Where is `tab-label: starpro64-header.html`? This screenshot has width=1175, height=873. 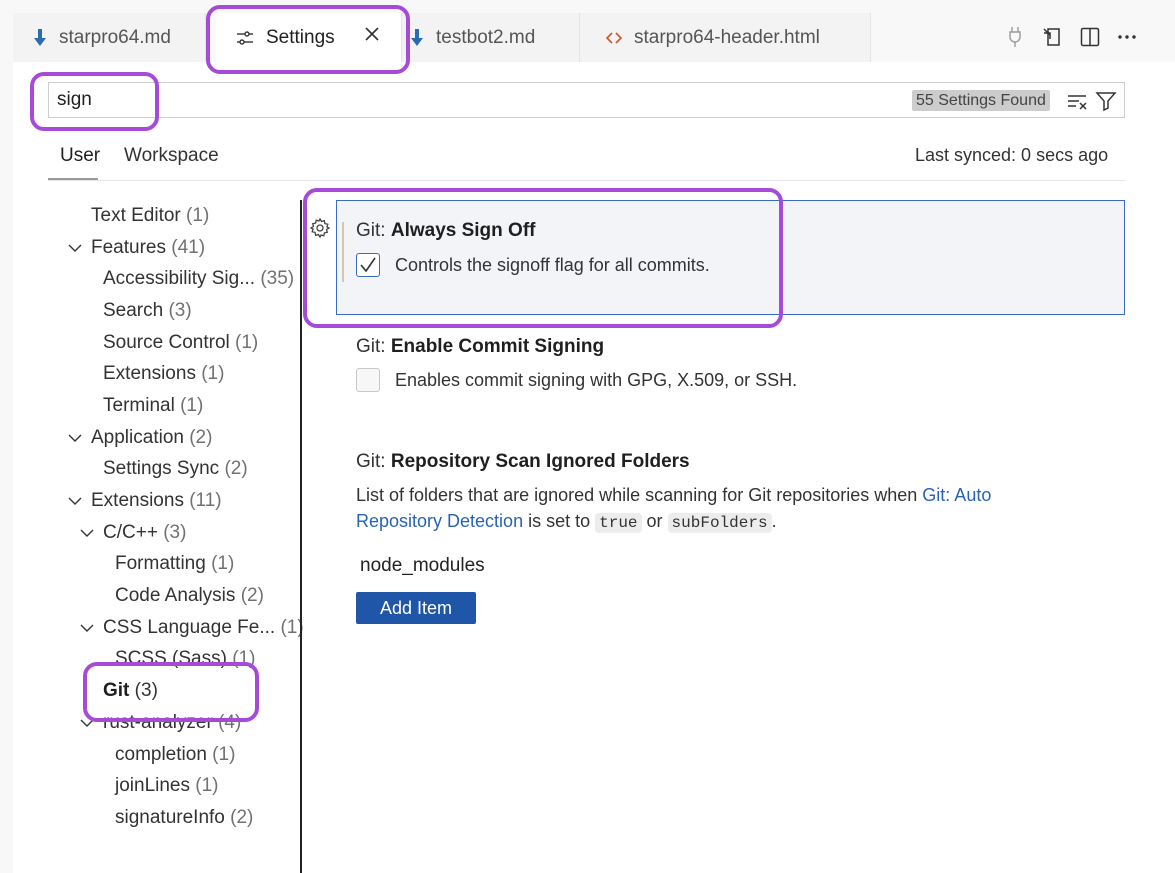
tab-label: starpro64-header.html is located at coordinates (727, 37).